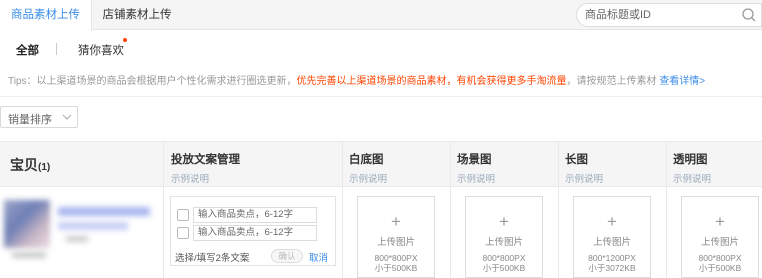 This screenshot has width=762, height=278. What do you see at coordinates (46, 15) in the screenshot?
I see `tab-product-material: 商品素材上传` at bounding box center [46, 15].